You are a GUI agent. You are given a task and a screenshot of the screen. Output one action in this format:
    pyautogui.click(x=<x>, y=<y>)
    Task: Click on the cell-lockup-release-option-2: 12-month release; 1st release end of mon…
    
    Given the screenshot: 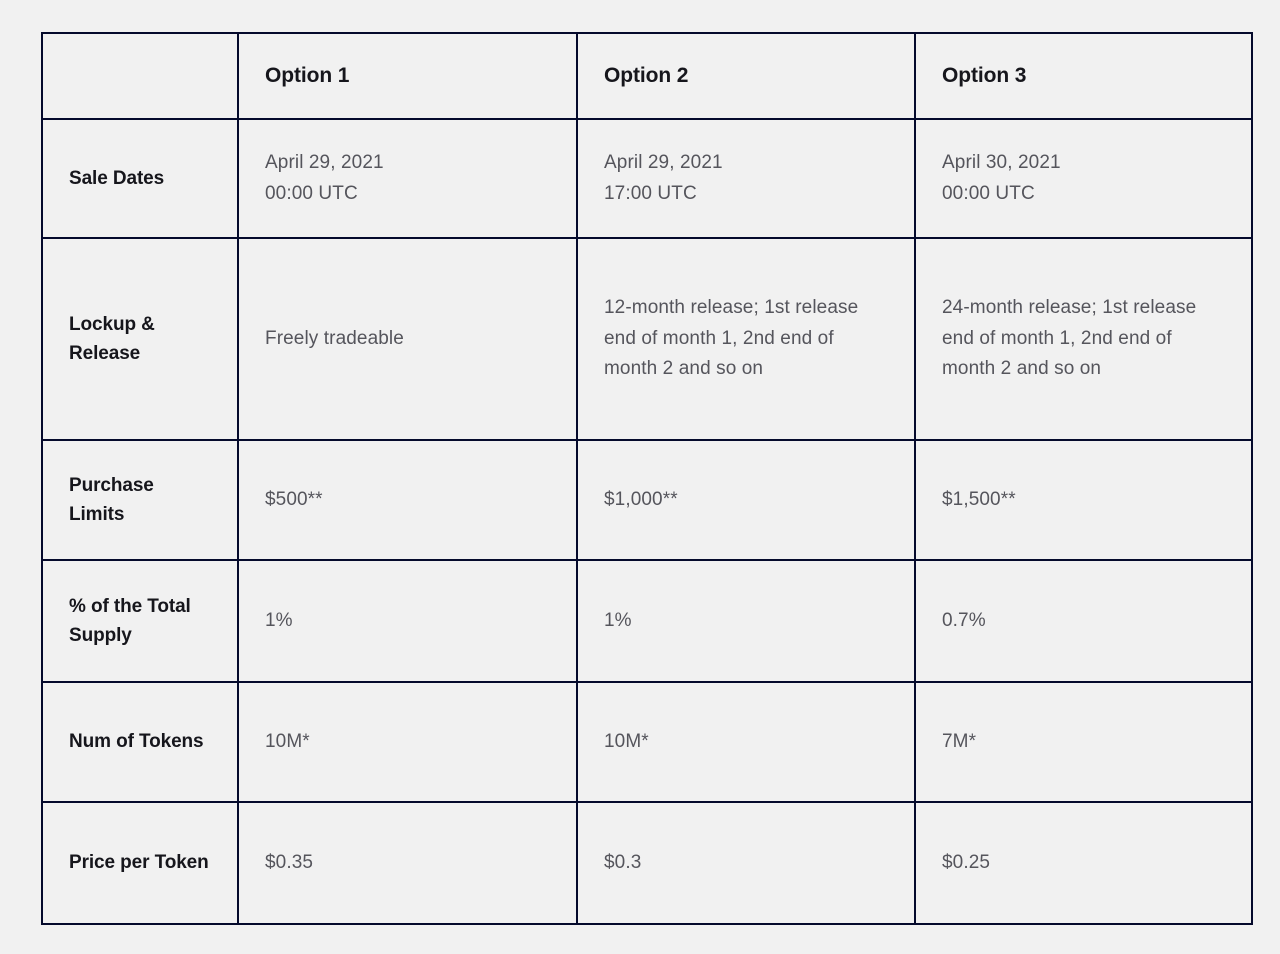 What is the action you would take?
    pyautogui.click(x=746, y=339)
    